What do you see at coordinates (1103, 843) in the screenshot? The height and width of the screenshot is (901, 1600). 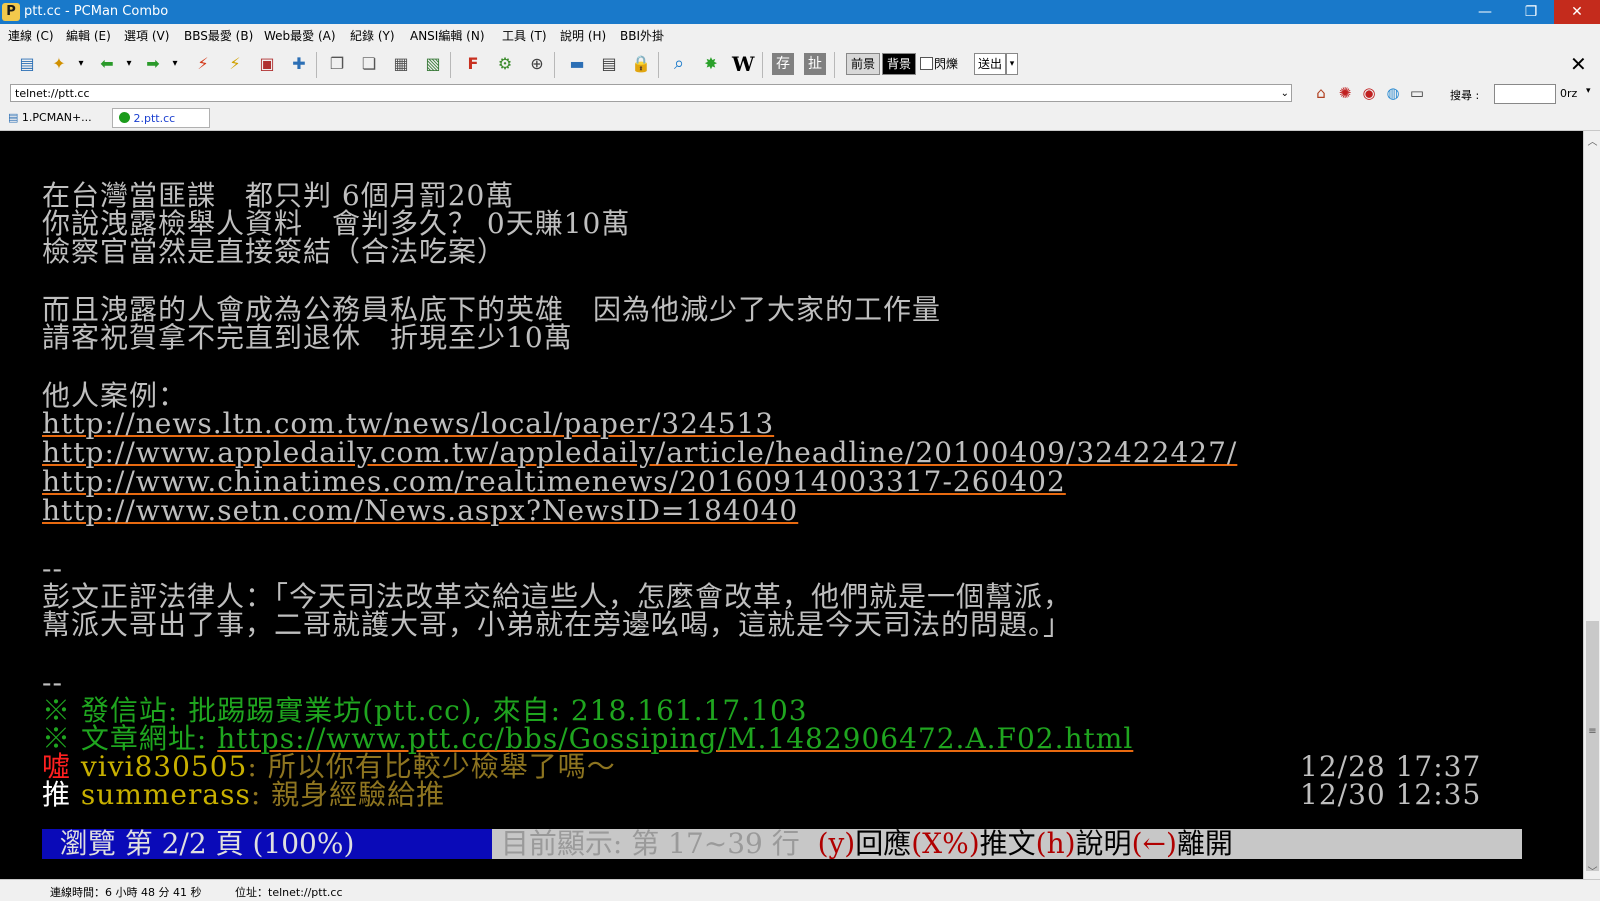 I see `key-label: 說明` at bounding box center [1103, 843].